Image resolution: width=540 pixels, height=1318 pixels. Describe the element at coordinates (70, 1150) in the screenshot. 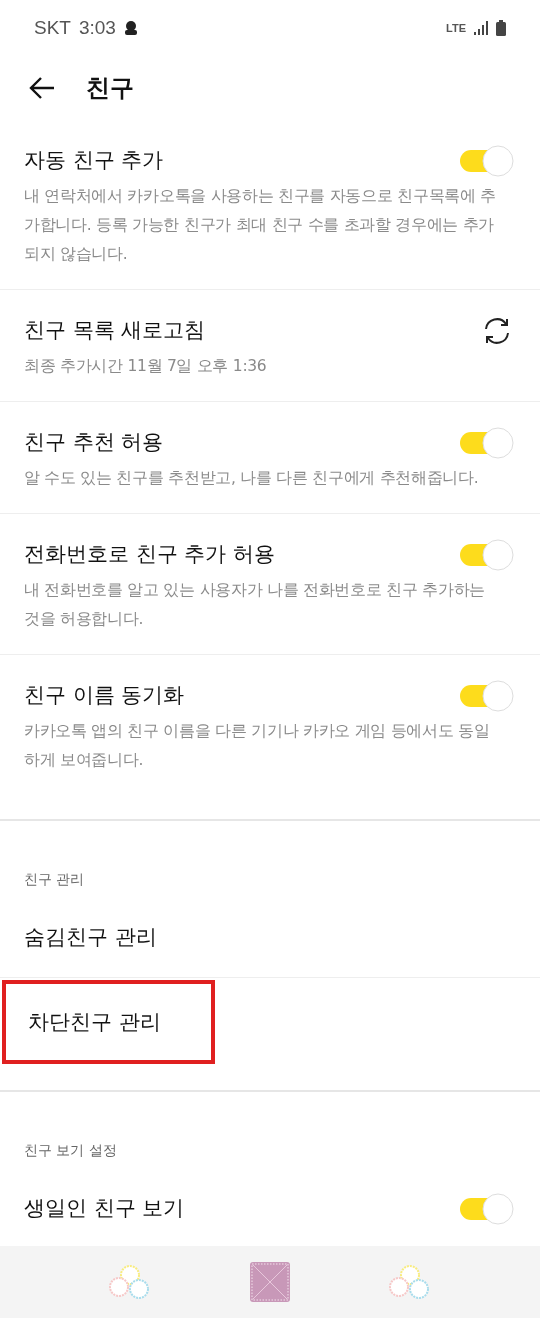

I see `section-label: 친구 보기 설정` at that location.